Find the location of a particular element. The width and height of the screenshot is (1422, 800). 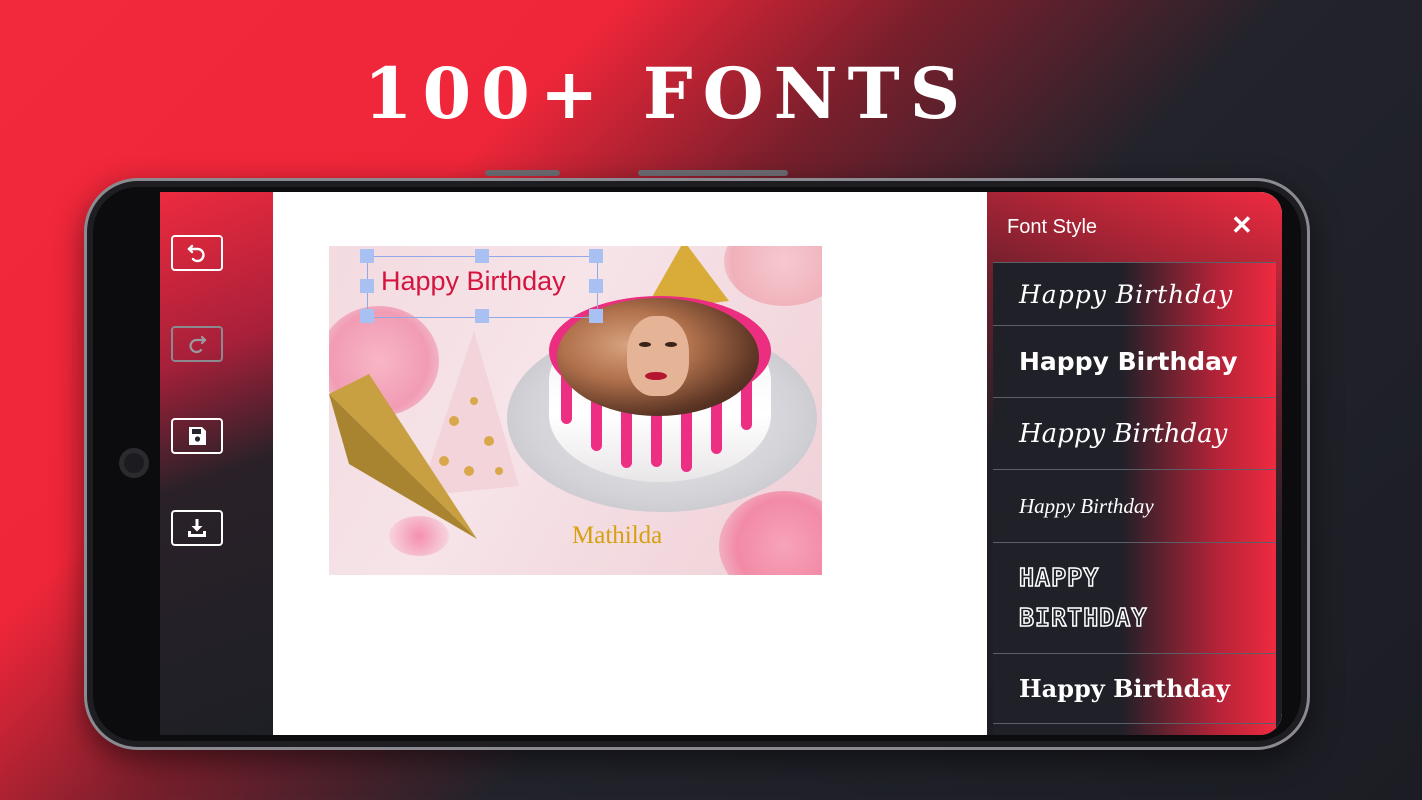

gold-glitter-hat is located at coordinates (403, 456).